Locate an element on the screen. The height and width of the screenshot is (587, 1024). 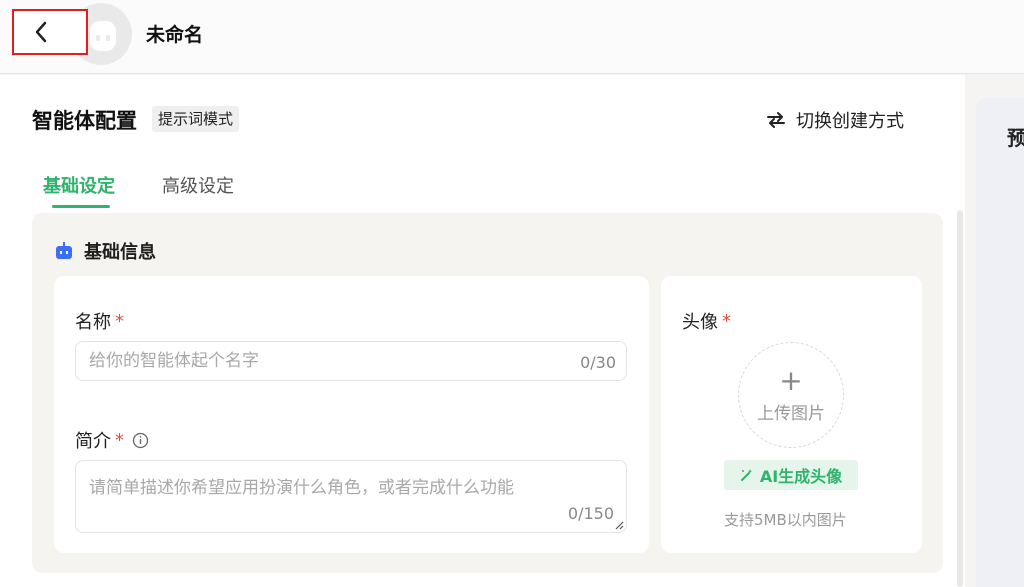
mode-badge: 提示词模式 is located at coordinates (196, 119).